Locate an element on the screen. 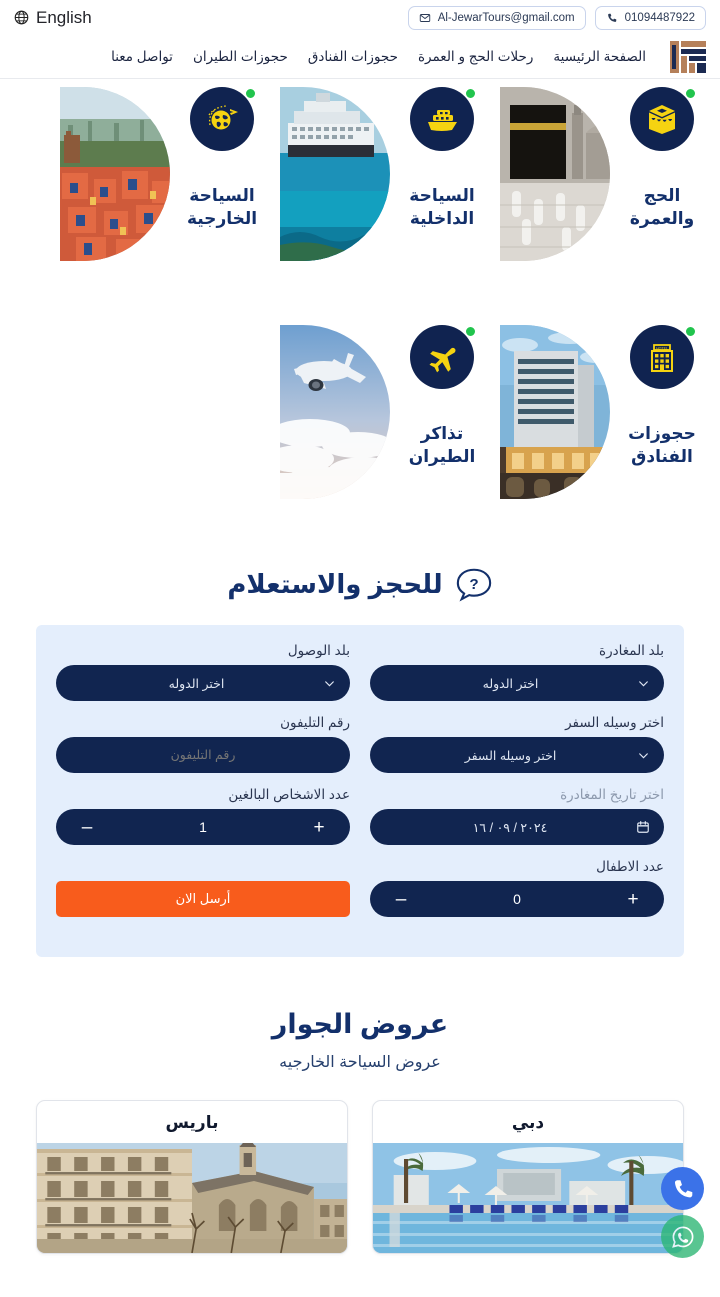 The image size is (720, 1297). service-card-hajj-umrah: الحج والعمرة is located at coordinates (610, 179).